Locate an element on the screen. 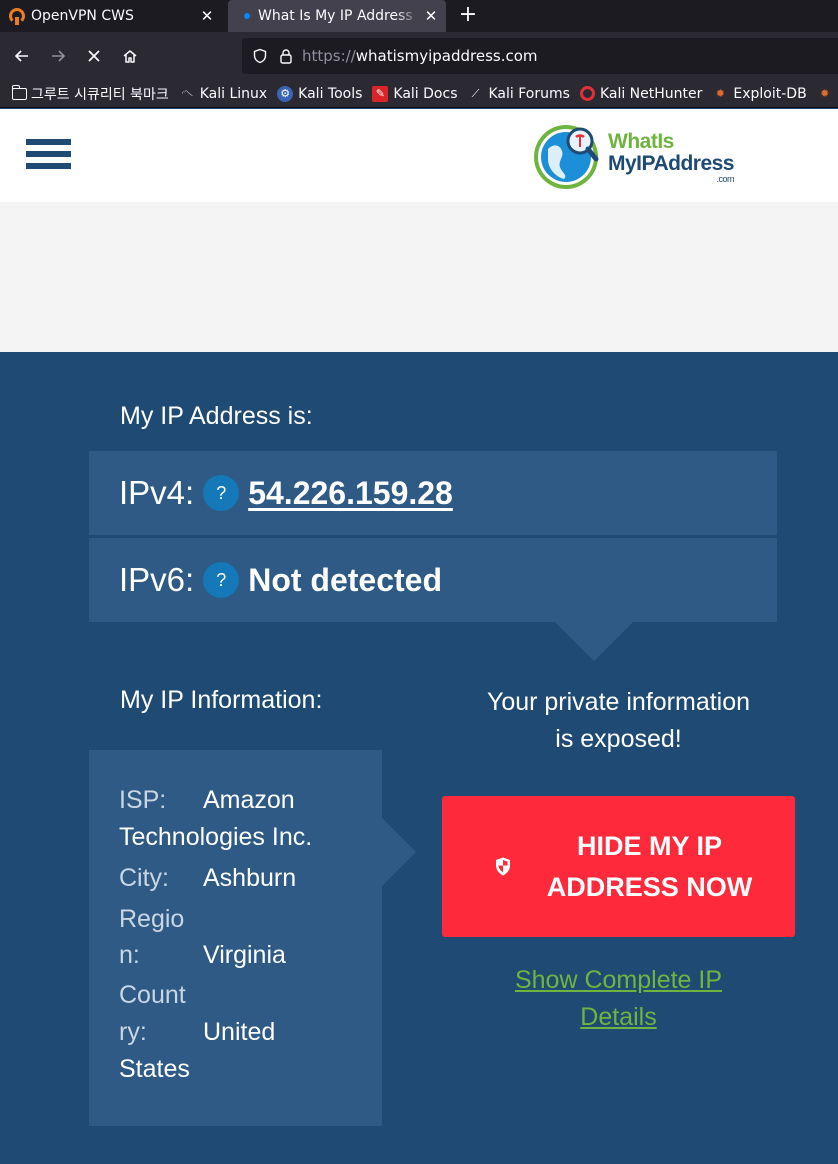 The image size is (838, 1164). lock-icon is located at coordinates (286, 56).